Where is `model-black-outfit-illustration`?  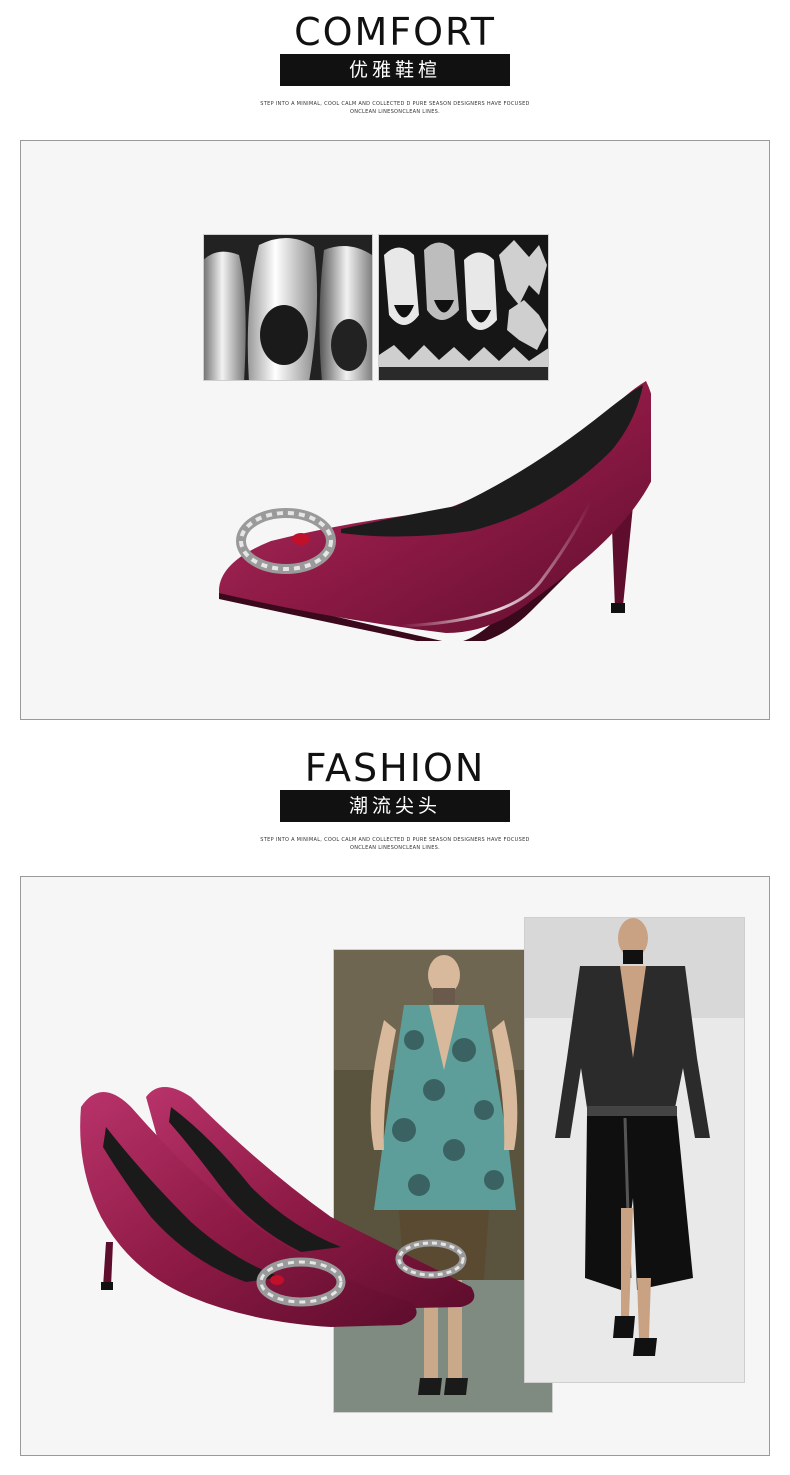 model-black-outfit-illustration is located at coordinates (634, 1150).